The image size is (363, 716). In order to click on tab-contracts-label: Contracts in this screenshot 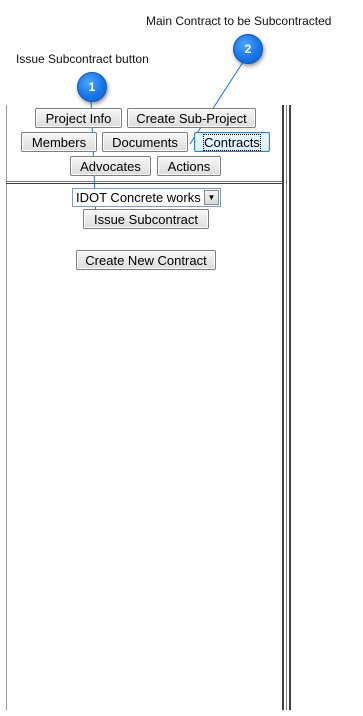, I will do `click(232, 142)`.